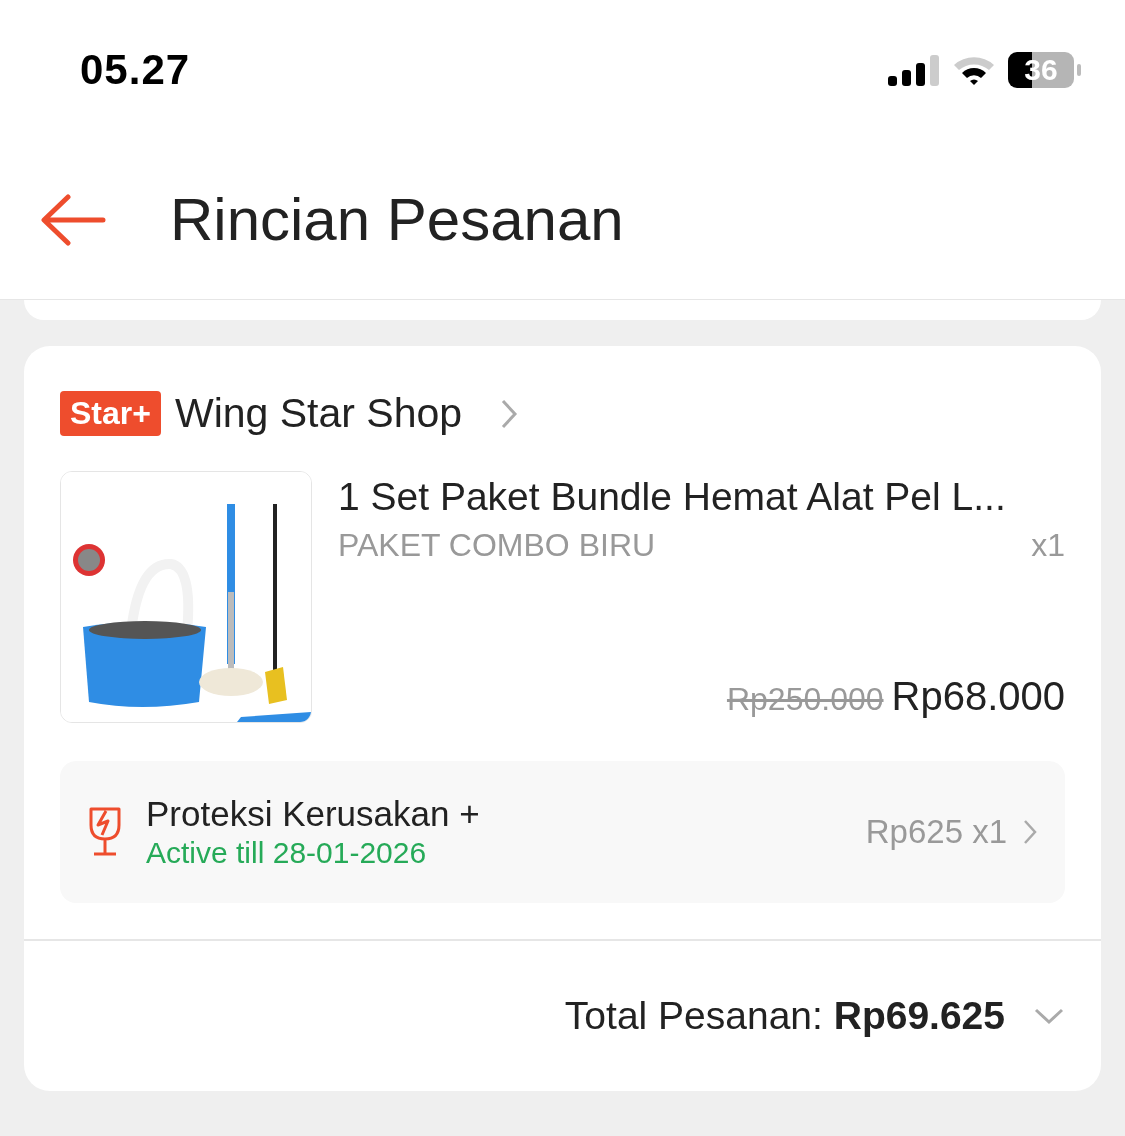 This screenshot has height=1136, width=1125. I want to click on shop-link: Wing Star Shop, so click(346, 413).